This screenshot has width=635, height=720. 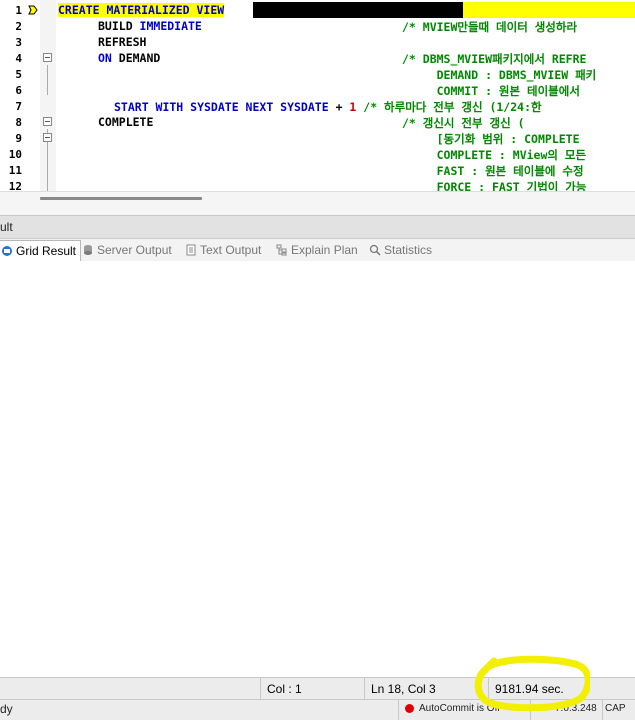 I want to click on code-line: 6 COMMIT : 원본 테이블에서, so click(x=317, y=90).